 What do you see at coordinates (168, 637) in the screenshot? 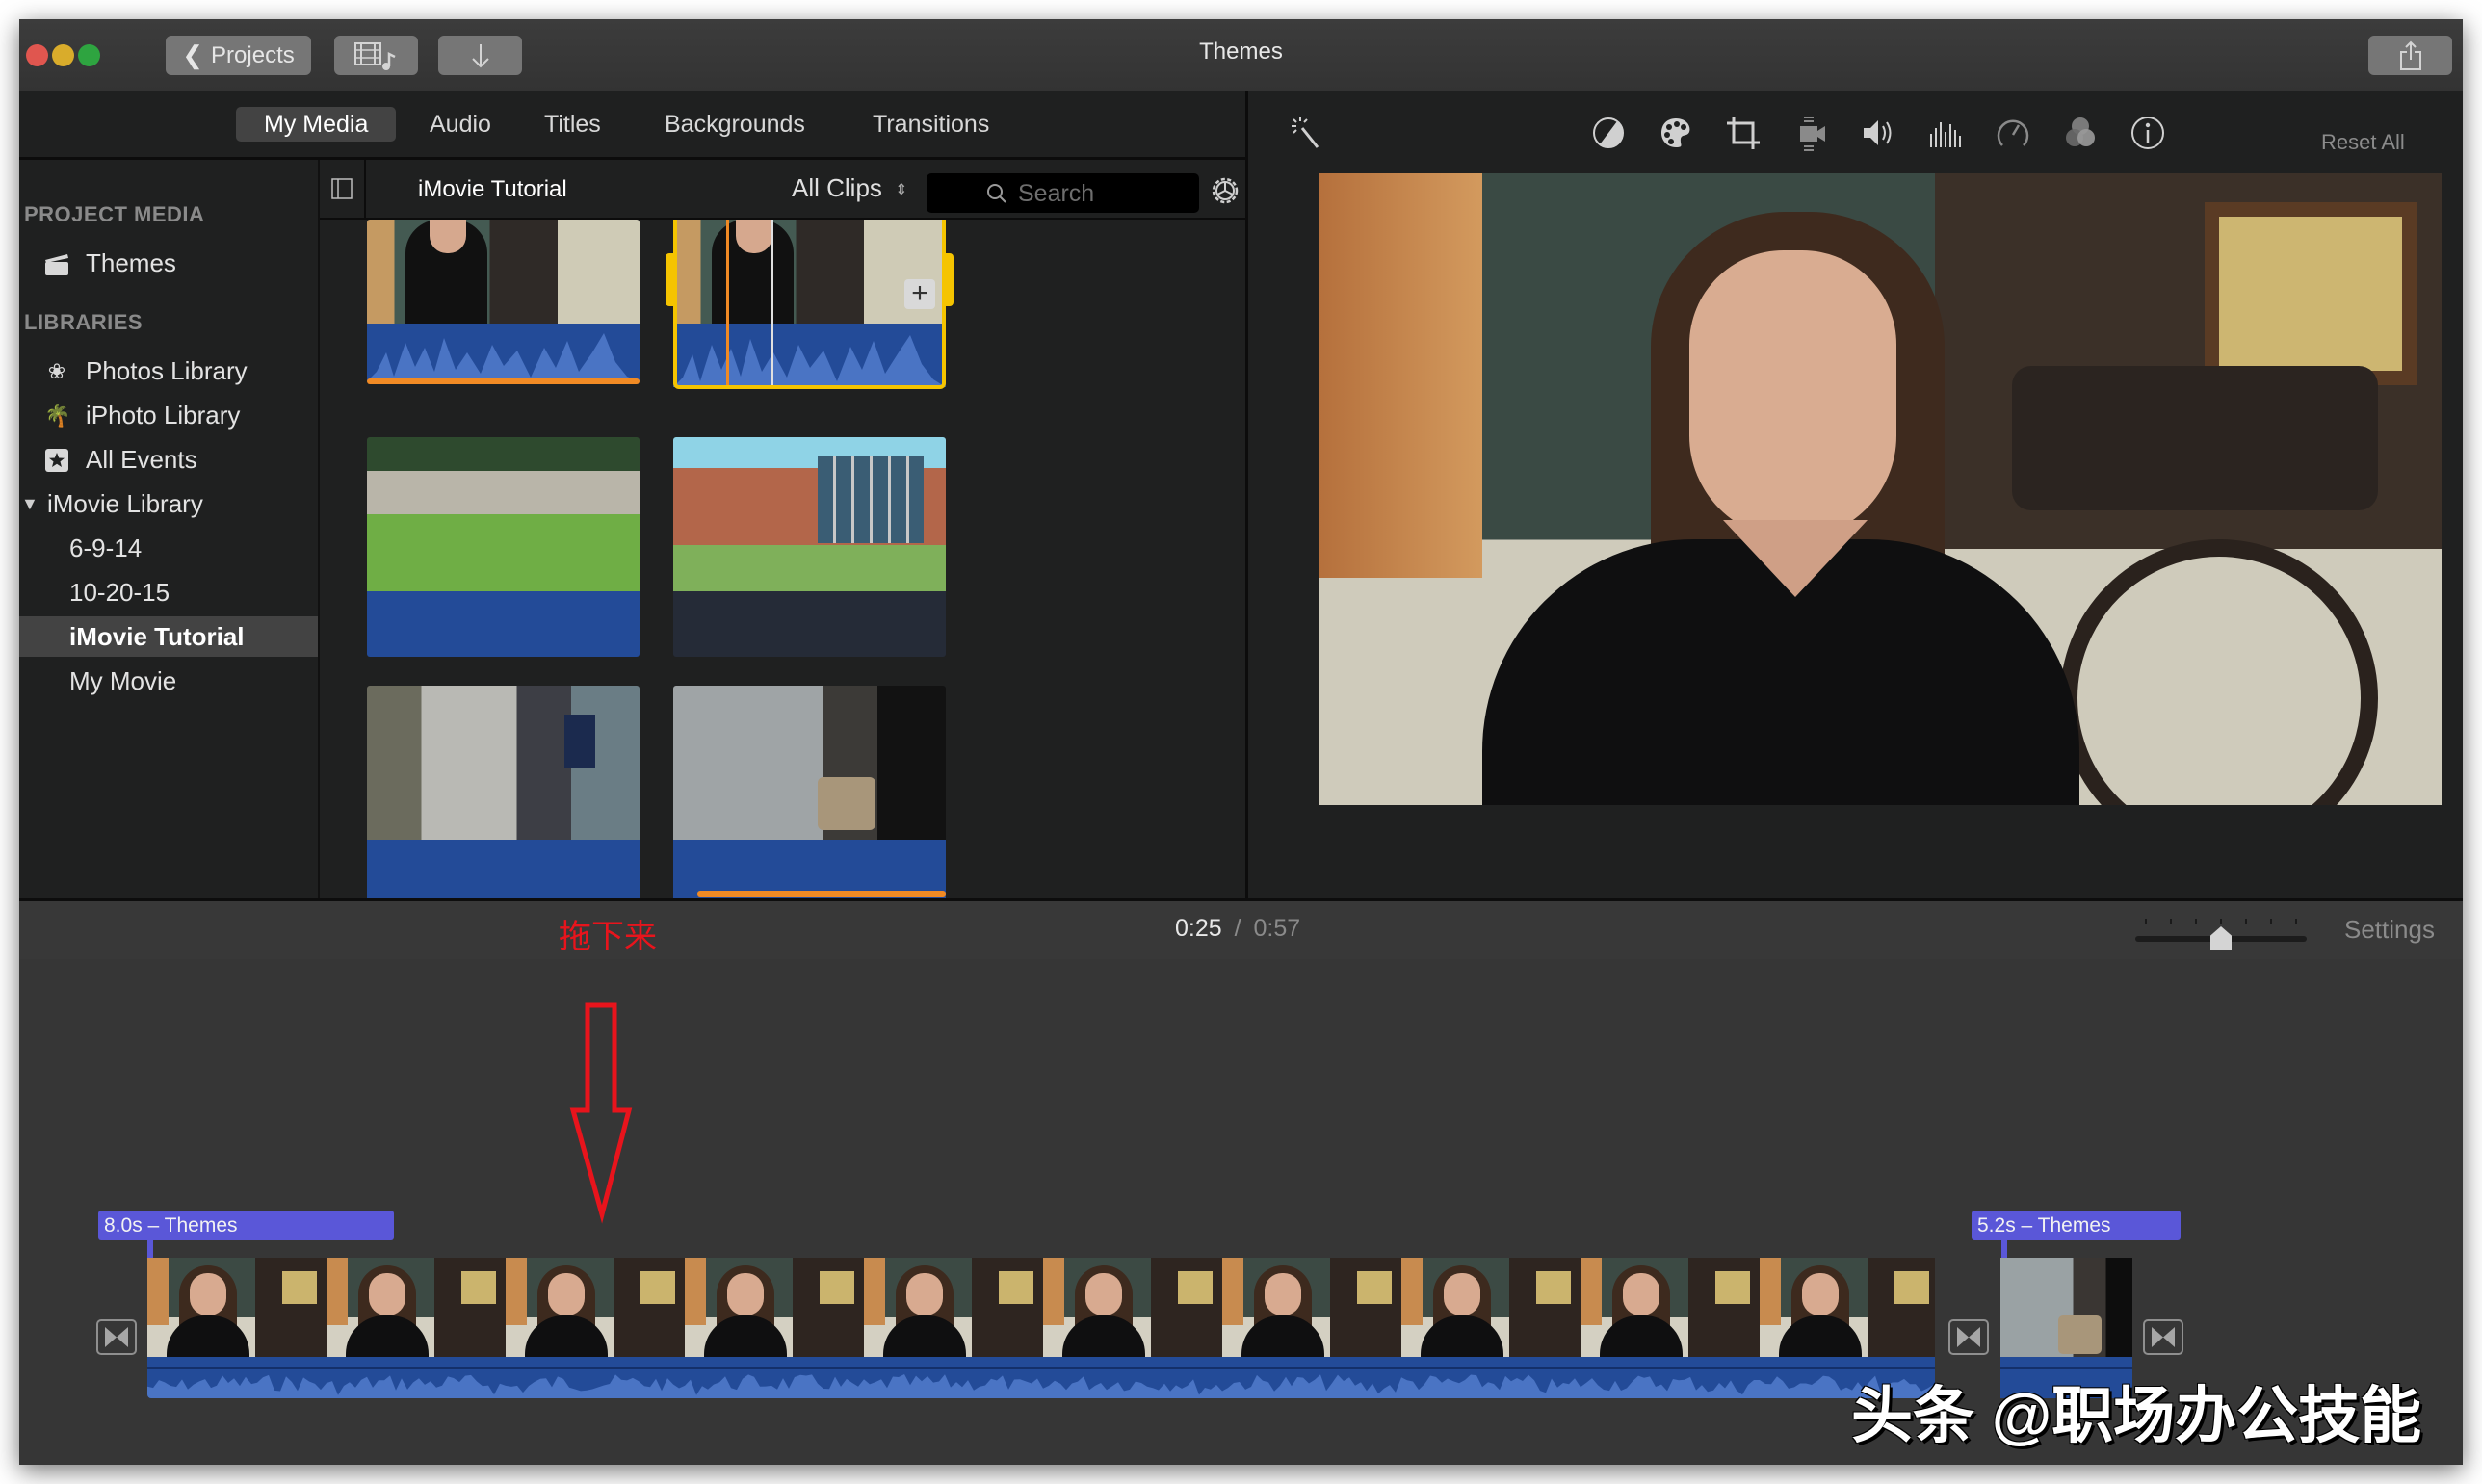
I see `sidebar-item-imovie-tutorial: iMovie Tutorial` at bounding box center [168, 637].